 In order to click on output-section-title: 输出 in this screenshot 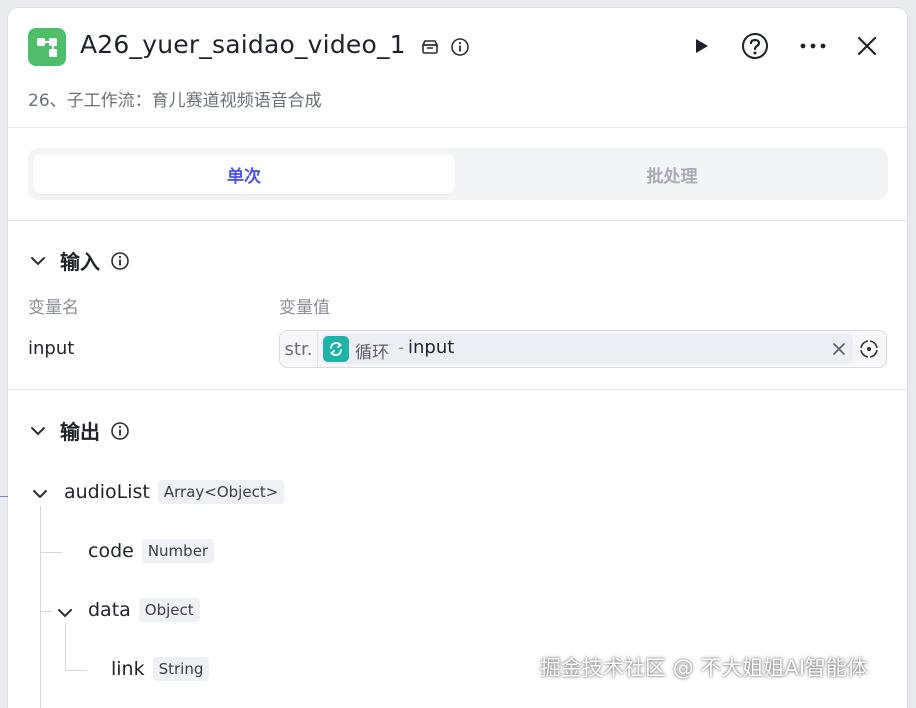, I will do `click(80, 432)`.